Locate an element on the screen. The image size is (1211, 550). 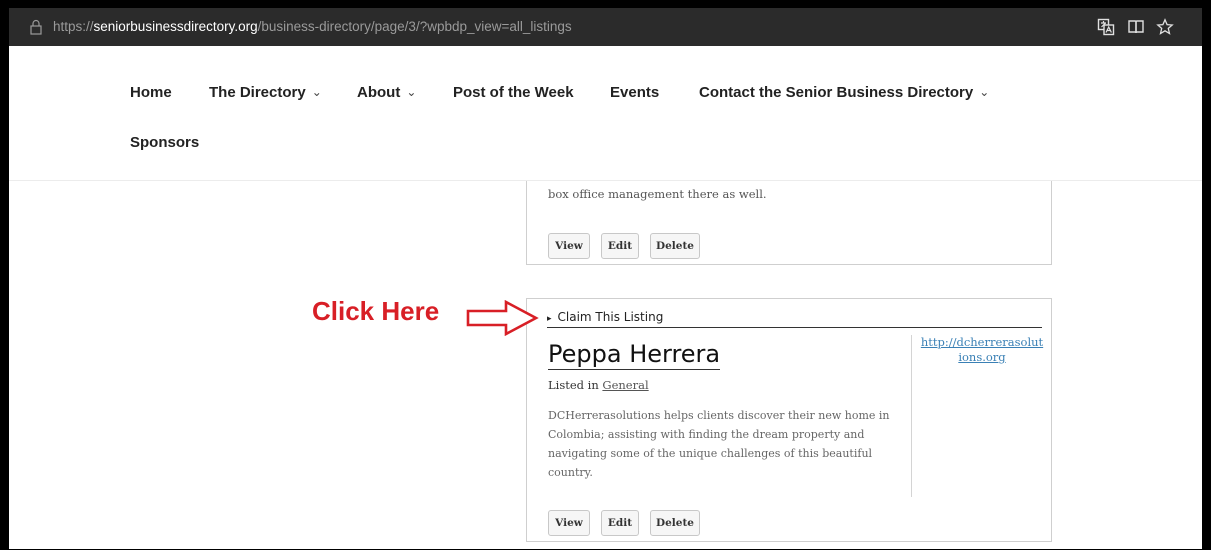
nav-item-home: Home is located at coordinates (151, 92).